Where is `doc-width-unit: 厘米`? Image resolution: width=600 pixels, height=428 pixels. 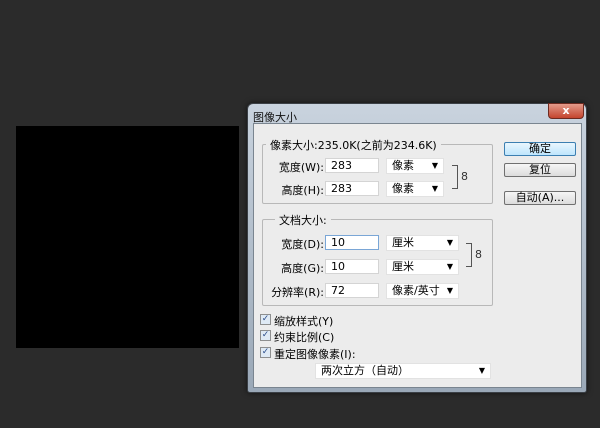
doc-width-unit: 厘米 is located at coordinates (403, 242).